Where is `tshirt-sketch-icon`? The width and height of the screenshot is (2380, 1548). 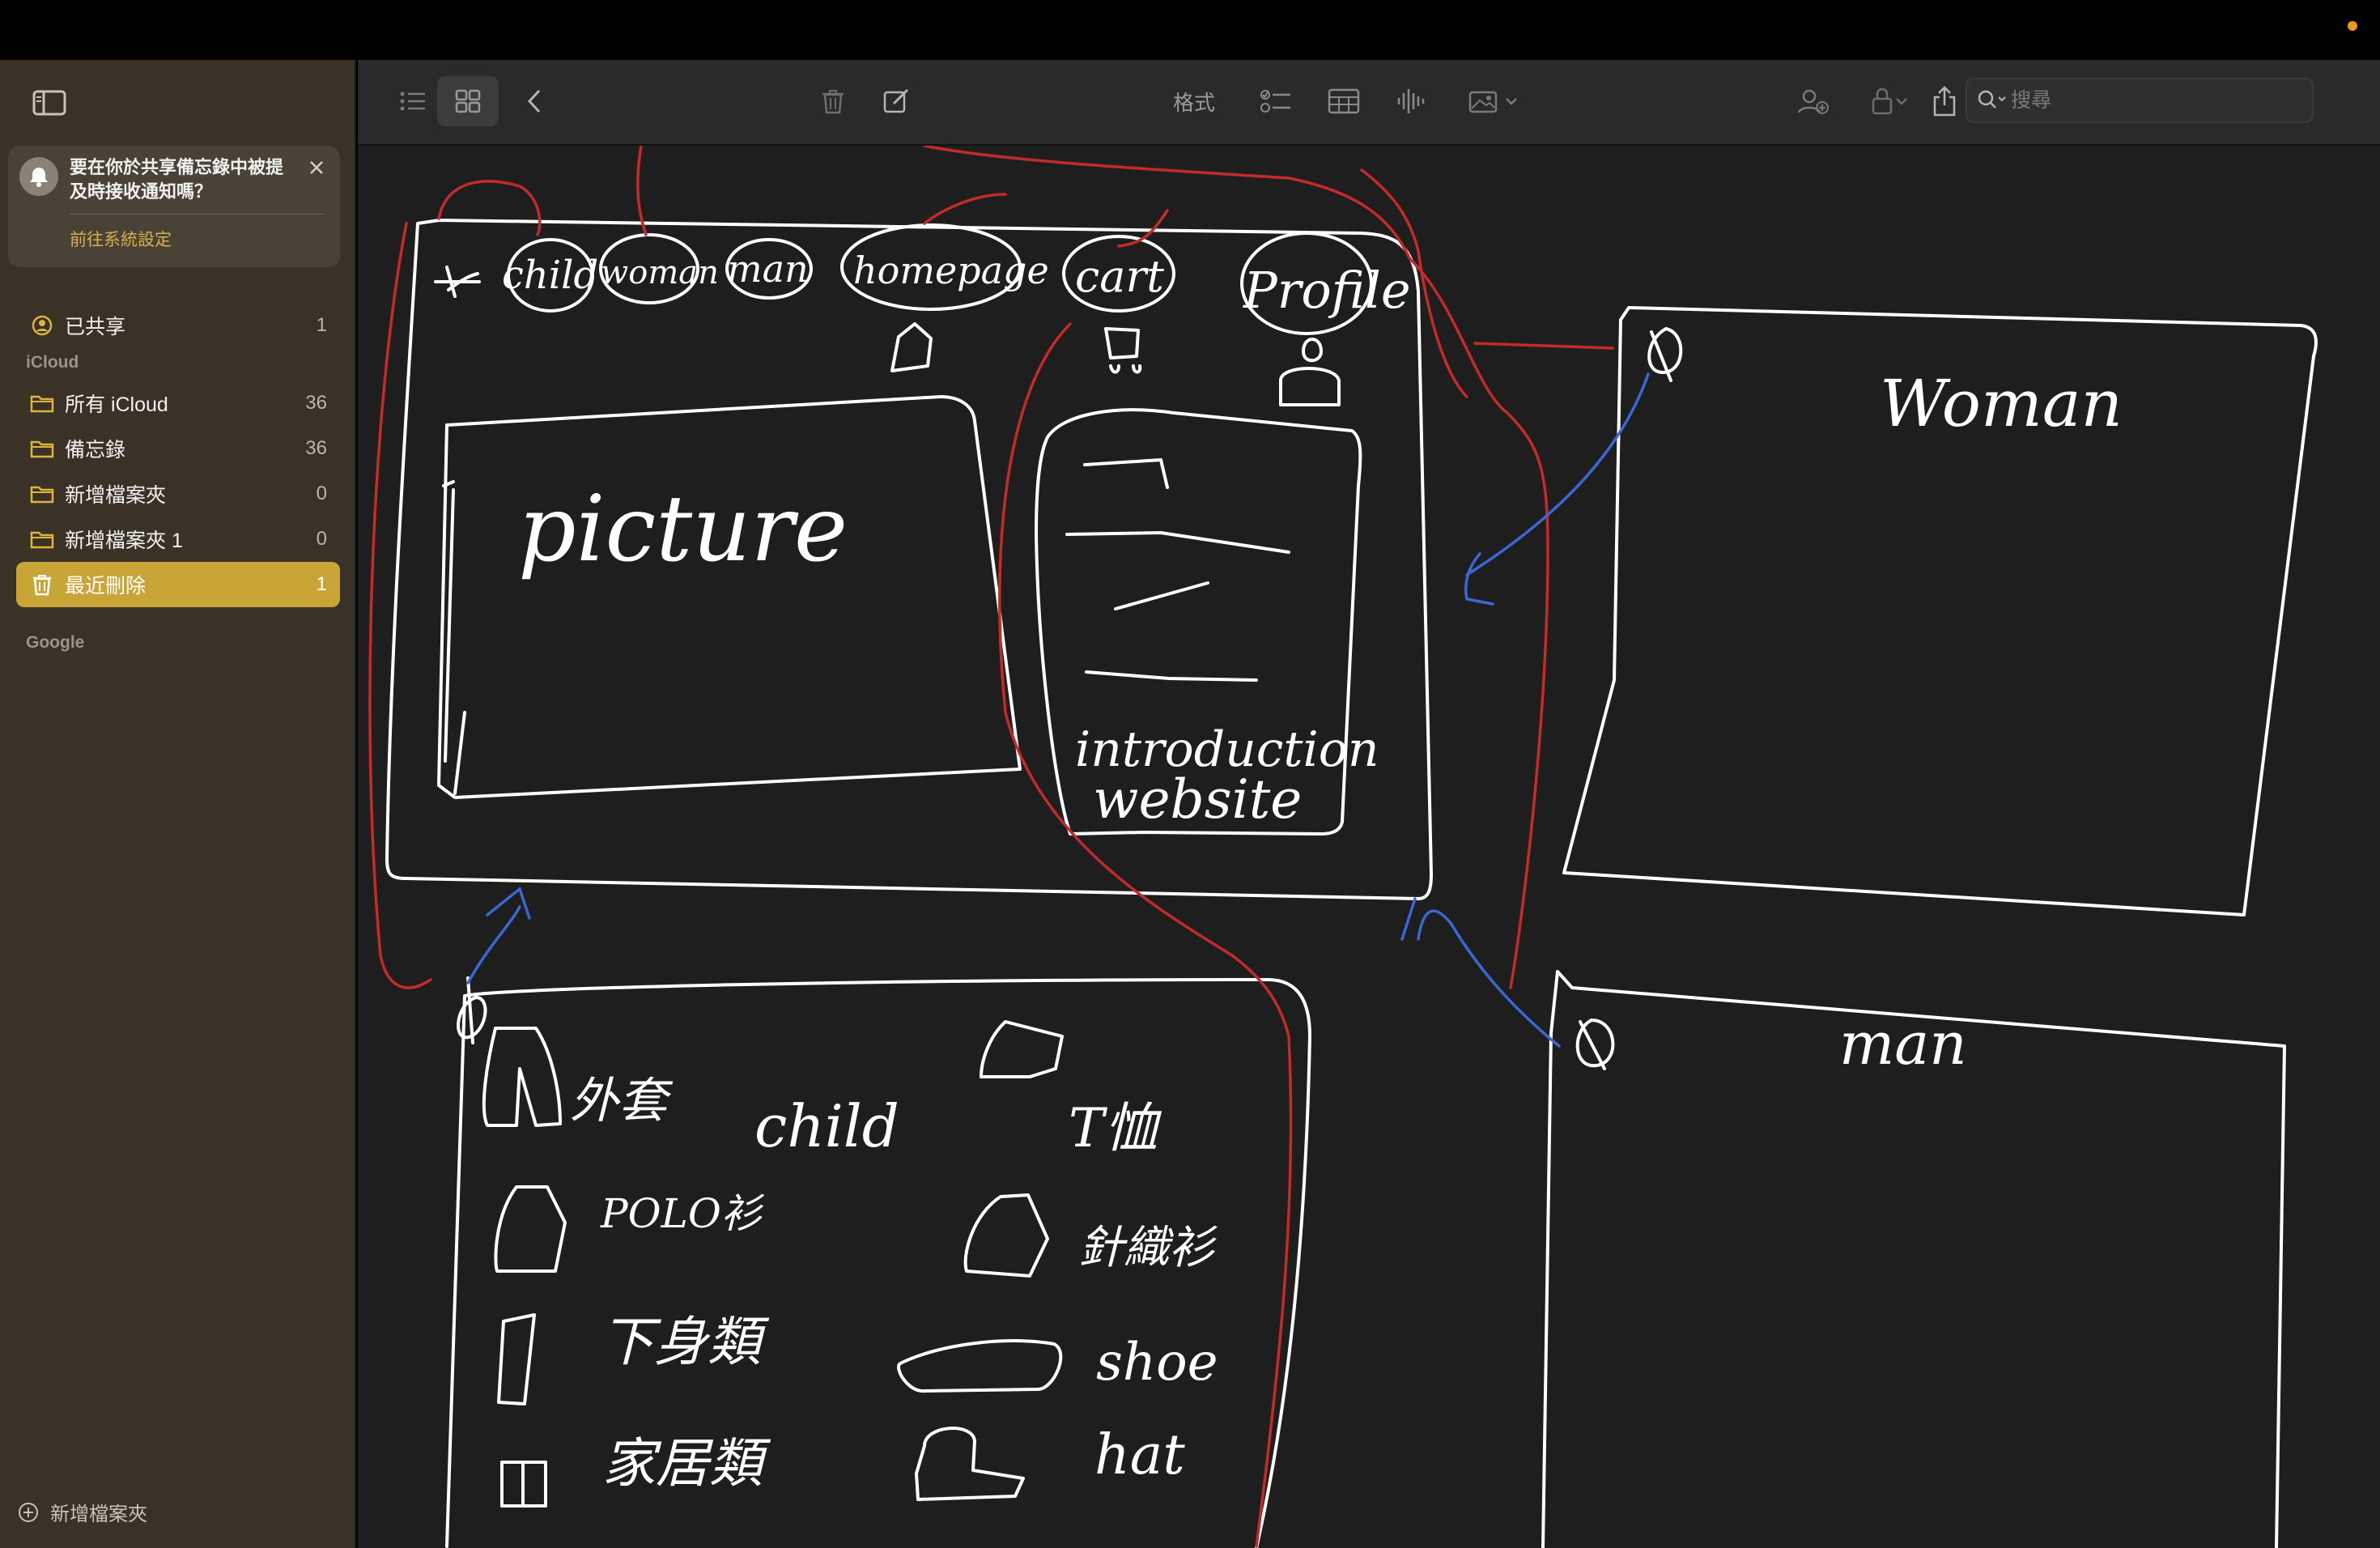
tshirt-sketch-icon is located at coordinates (1022, 1049).